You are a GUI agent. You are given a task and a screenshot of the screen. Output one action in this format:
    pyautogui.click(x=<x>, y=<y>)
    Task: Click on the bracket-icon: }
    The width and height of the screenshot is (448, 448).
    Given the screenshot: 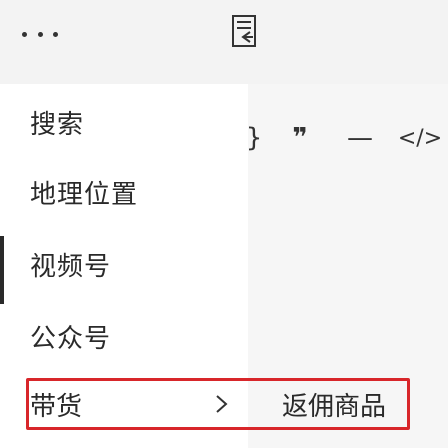 What is the action you would take?
    pyautogui.click(x=254, y=138)
    